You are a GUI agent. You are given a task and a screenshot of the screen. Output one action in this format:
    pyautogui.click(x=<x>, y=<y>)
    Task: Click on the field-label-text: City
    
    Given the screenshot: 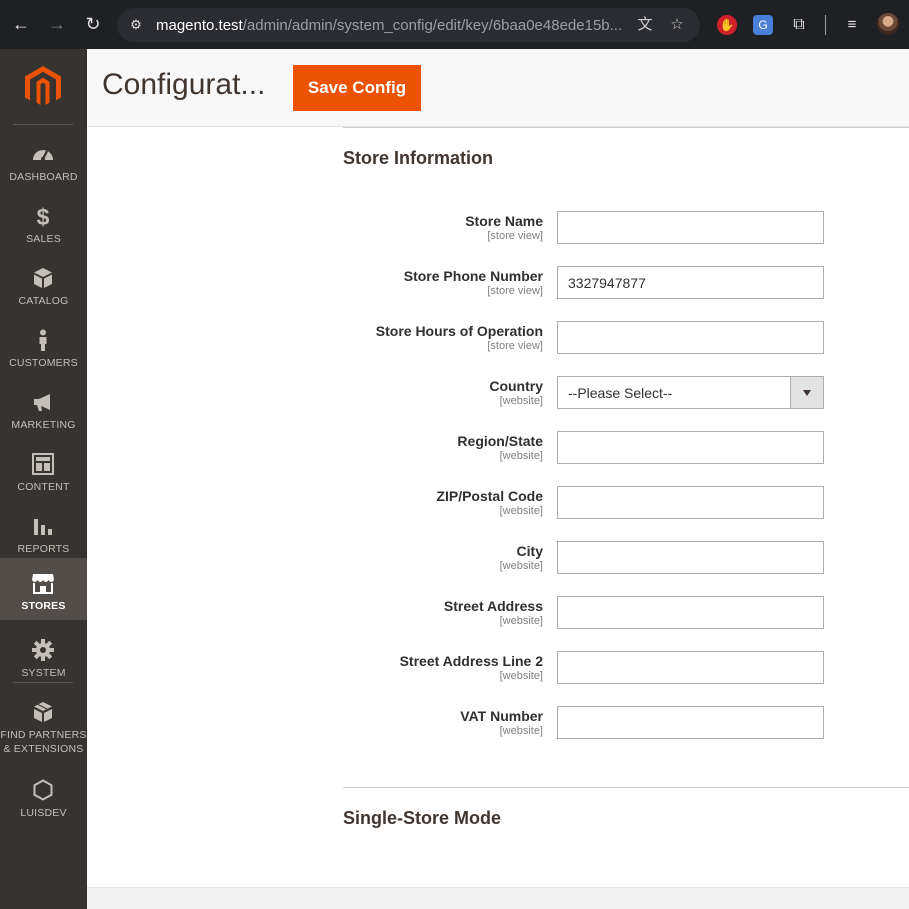 What is the action you would take?
    pyautogui.click(x=529, y=551)
    